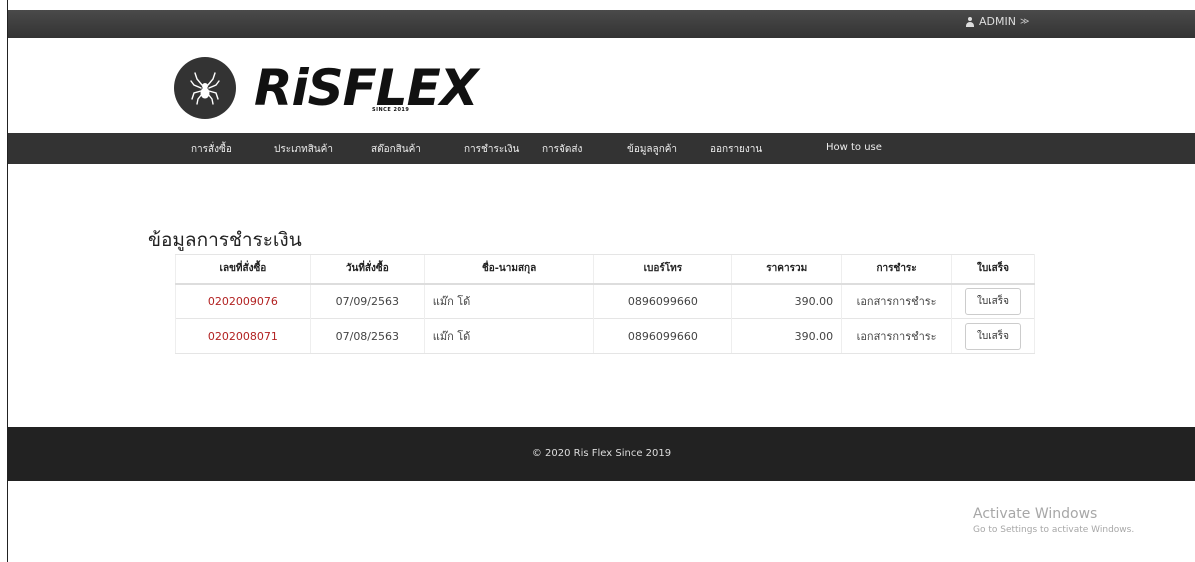  I want to click on nav-item-how-to-use: How to use, so click(854, 147).